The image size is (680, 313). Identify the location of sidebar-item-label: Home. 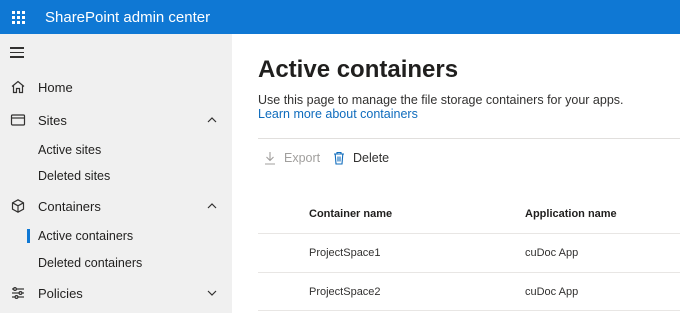
(55, 87).